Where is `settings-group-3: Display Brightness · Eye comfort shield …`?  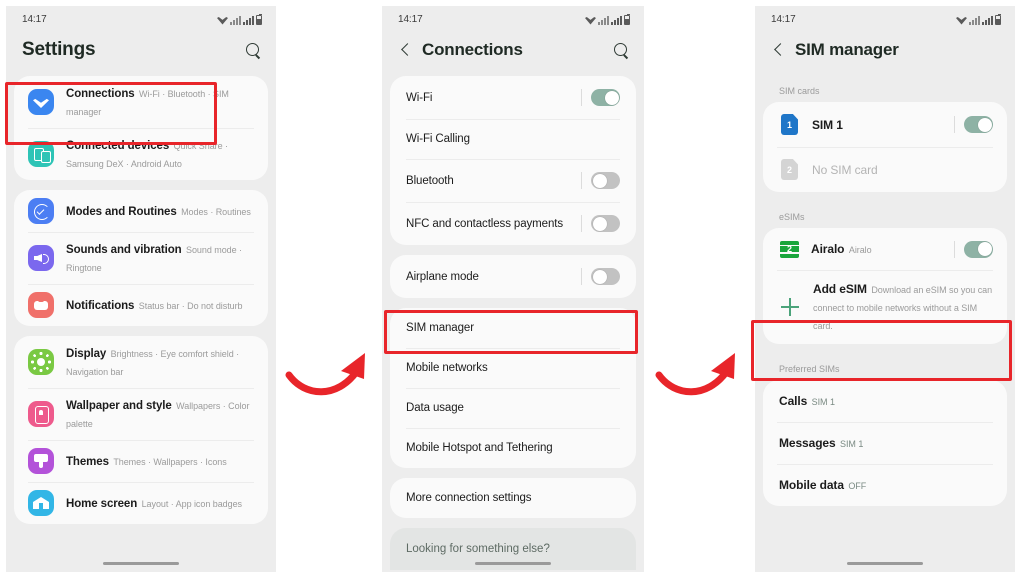
settings-group-3: Display Brightness · Eye comfort shield … is located at coordinates (141, 430).